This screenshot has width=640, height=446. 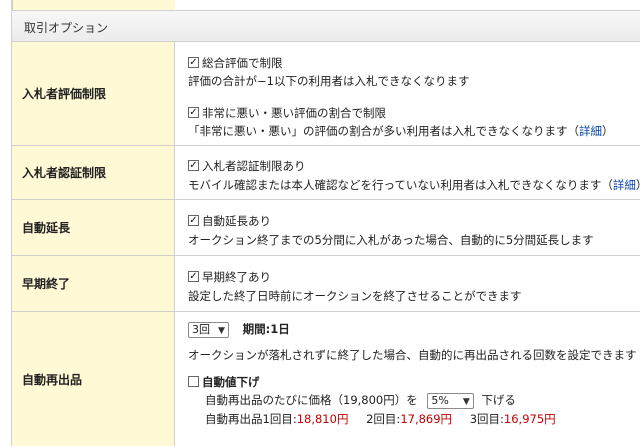 I want to click on discount-schedule-line: 自動再出品1回目:18,810円 2回目:17,869円 3回目:16,975円, so click(x=380, y=419).